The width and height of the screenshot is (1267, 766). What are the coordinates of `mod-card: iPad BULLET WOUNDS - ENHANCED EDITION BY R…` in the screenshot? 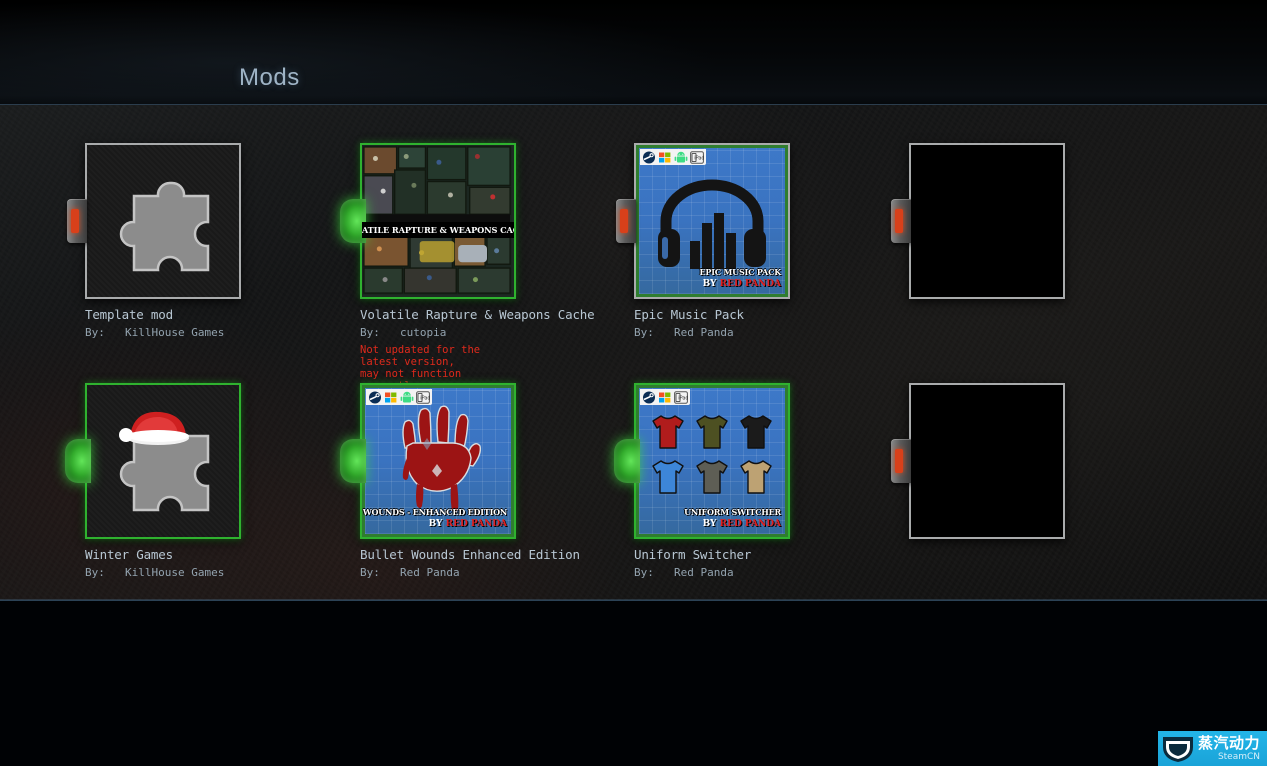 It's located at (460, 481).